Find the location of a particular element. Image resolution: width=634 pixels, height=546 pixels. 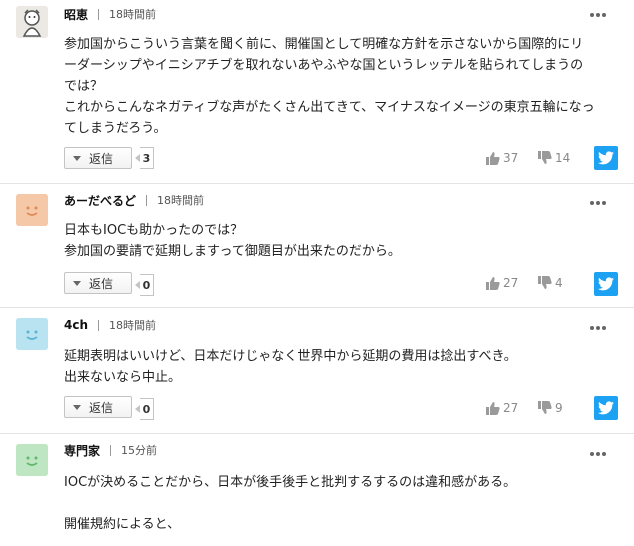

comment-line: では？ is located at coordinates (84, 86).